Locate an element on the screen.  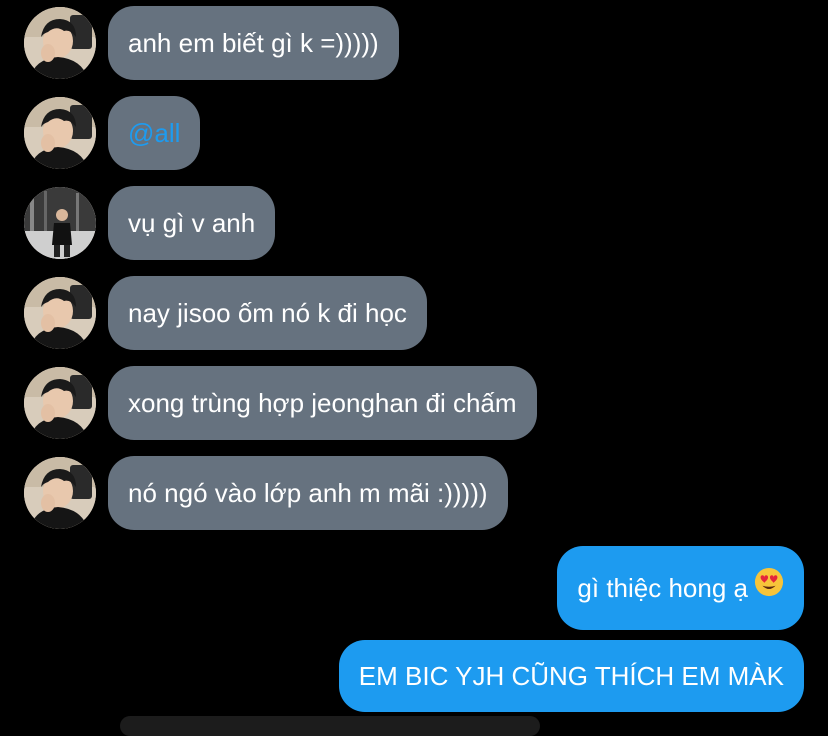
message-bubble: nay jisoo ốm nó k đi học is located at coordinates (267, 313).